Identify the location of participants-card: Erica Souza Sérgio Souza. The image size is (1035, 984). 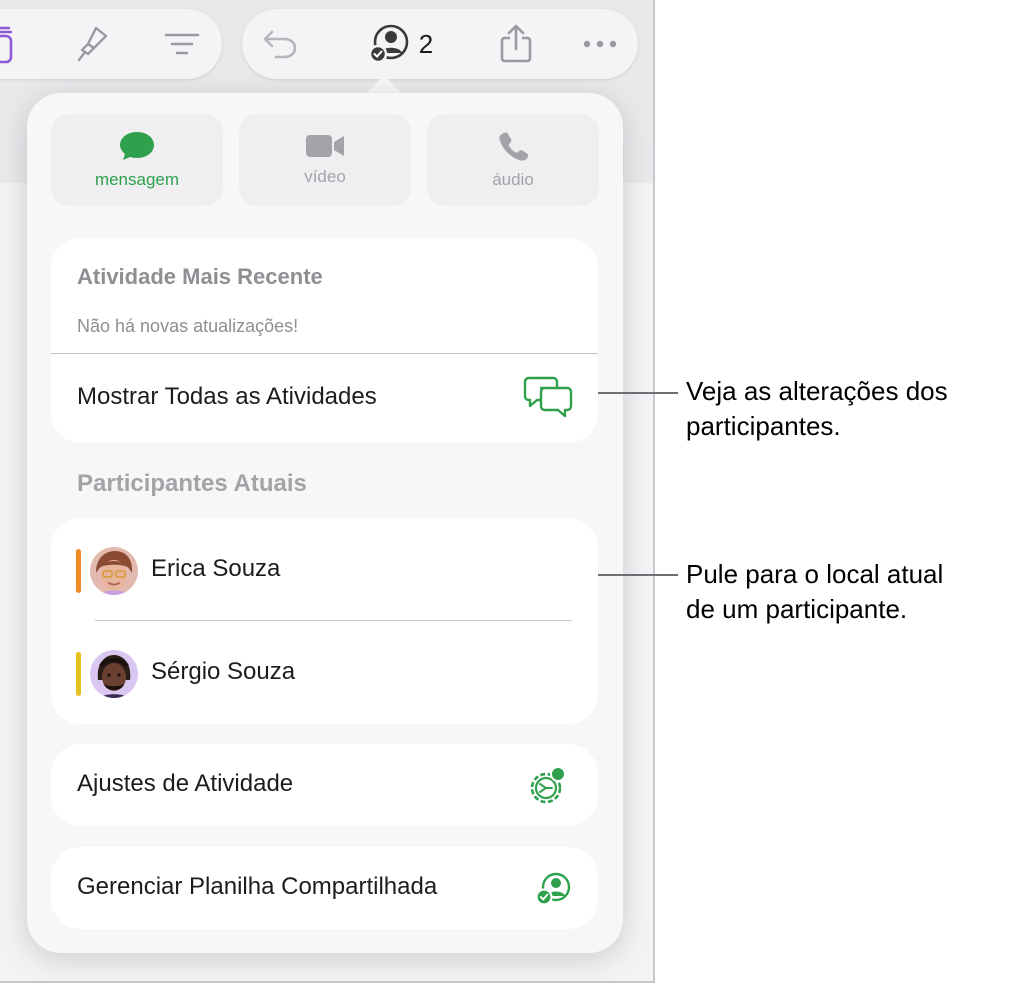
(324, 621).